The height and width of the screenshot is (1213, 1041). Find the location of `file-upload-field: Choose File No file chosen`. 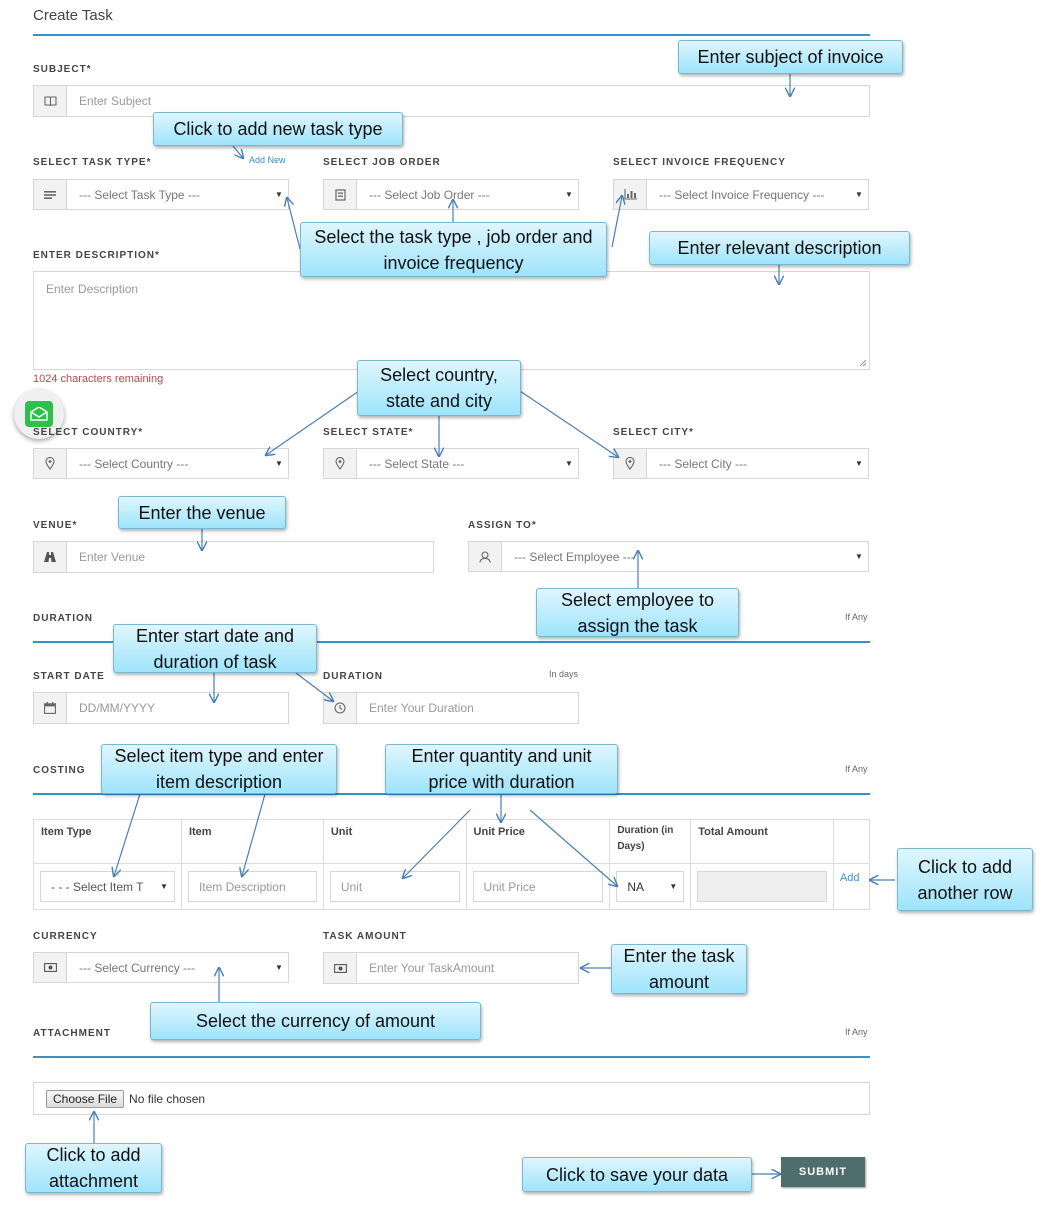

file-upload-field: Choose File No file chosen is located at coordinates (451, 1098).